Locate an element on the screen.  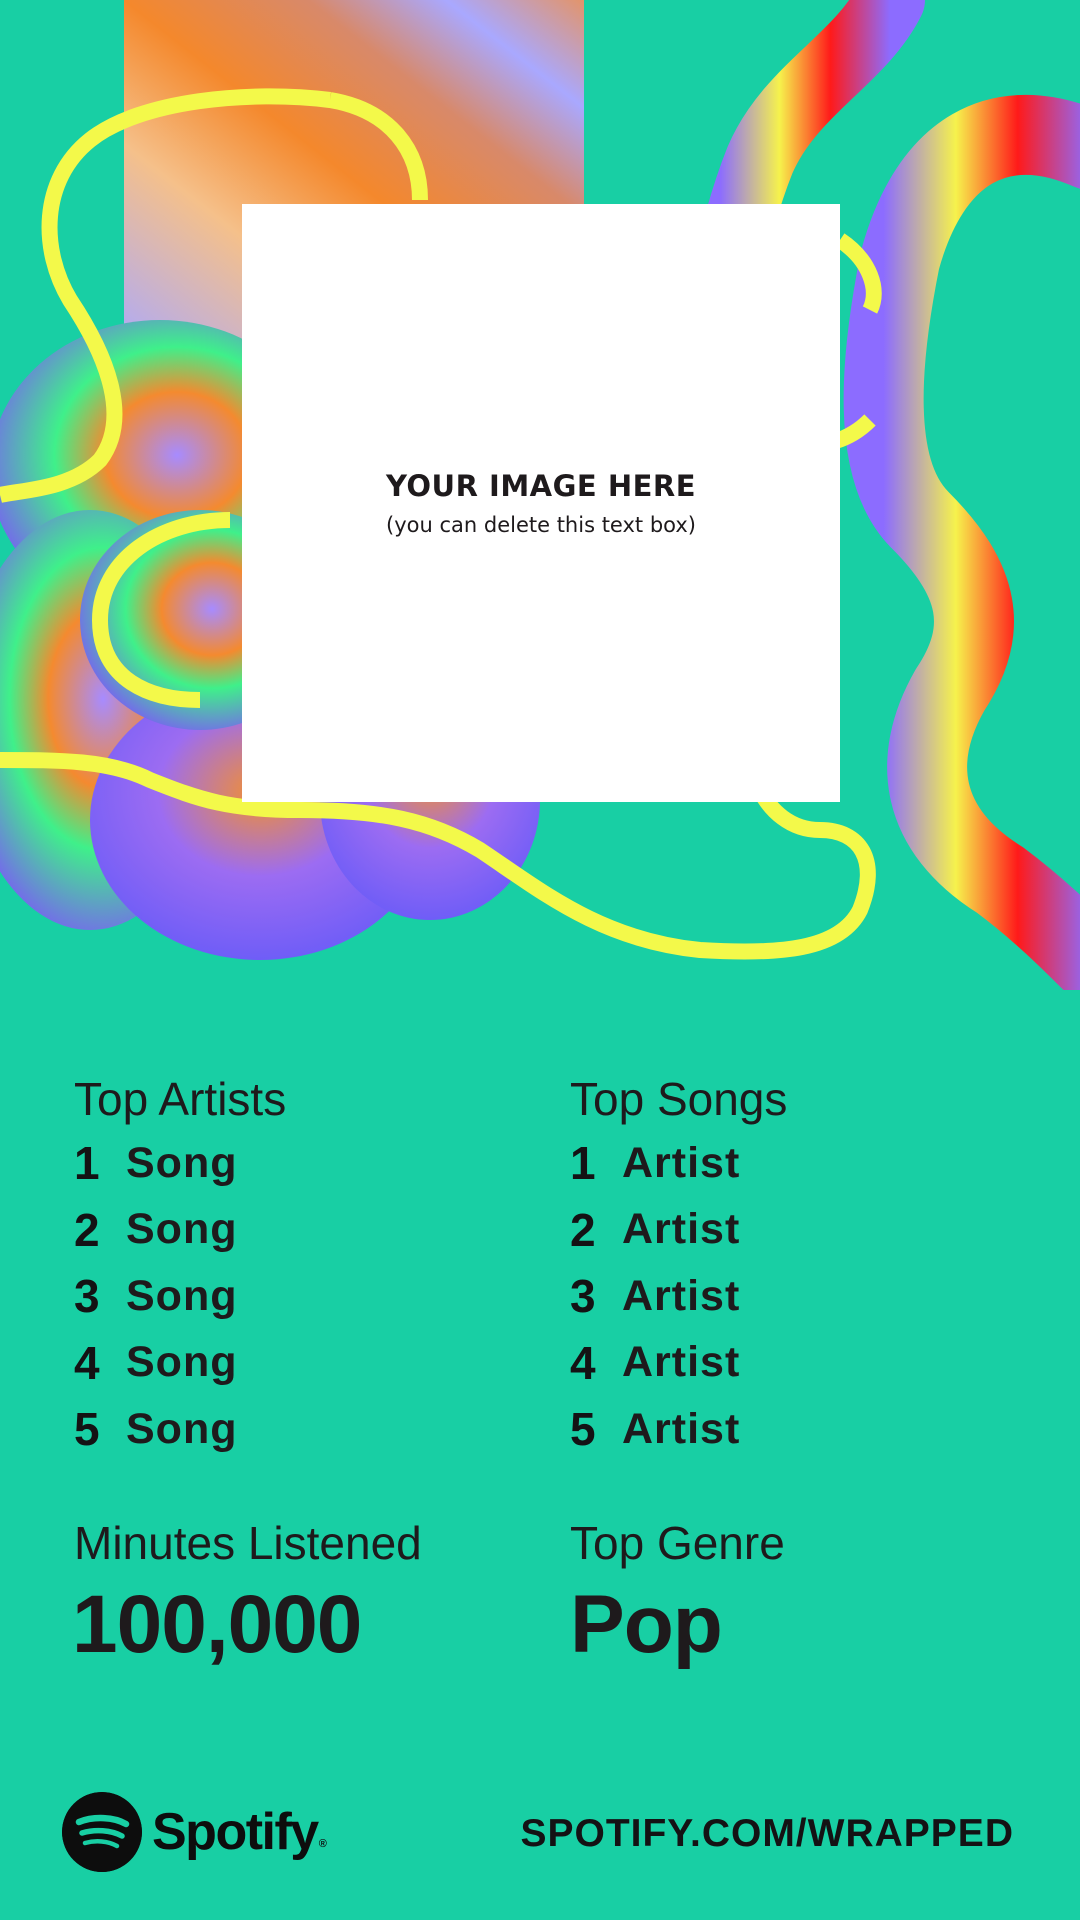
list-item: 5 Song is located at coordinates (155, 1429).